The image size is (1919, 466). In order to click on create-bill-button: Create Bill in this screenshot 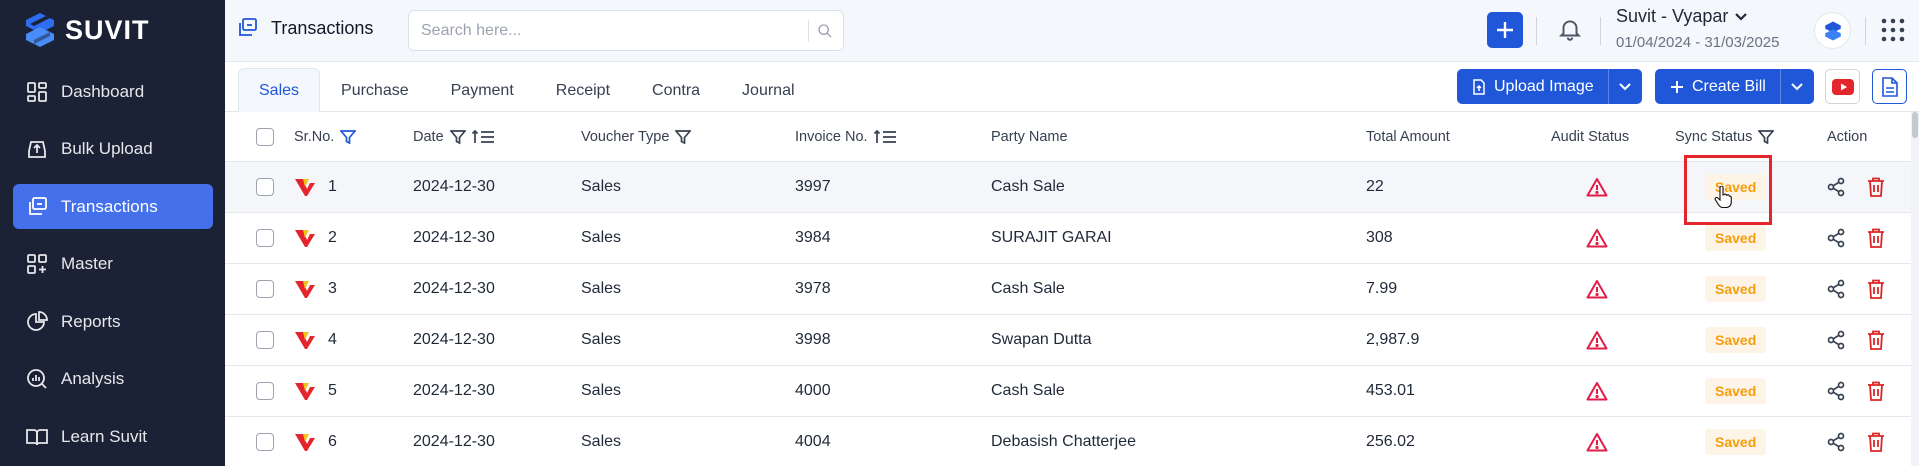, I will do `click(1717, 86)`.